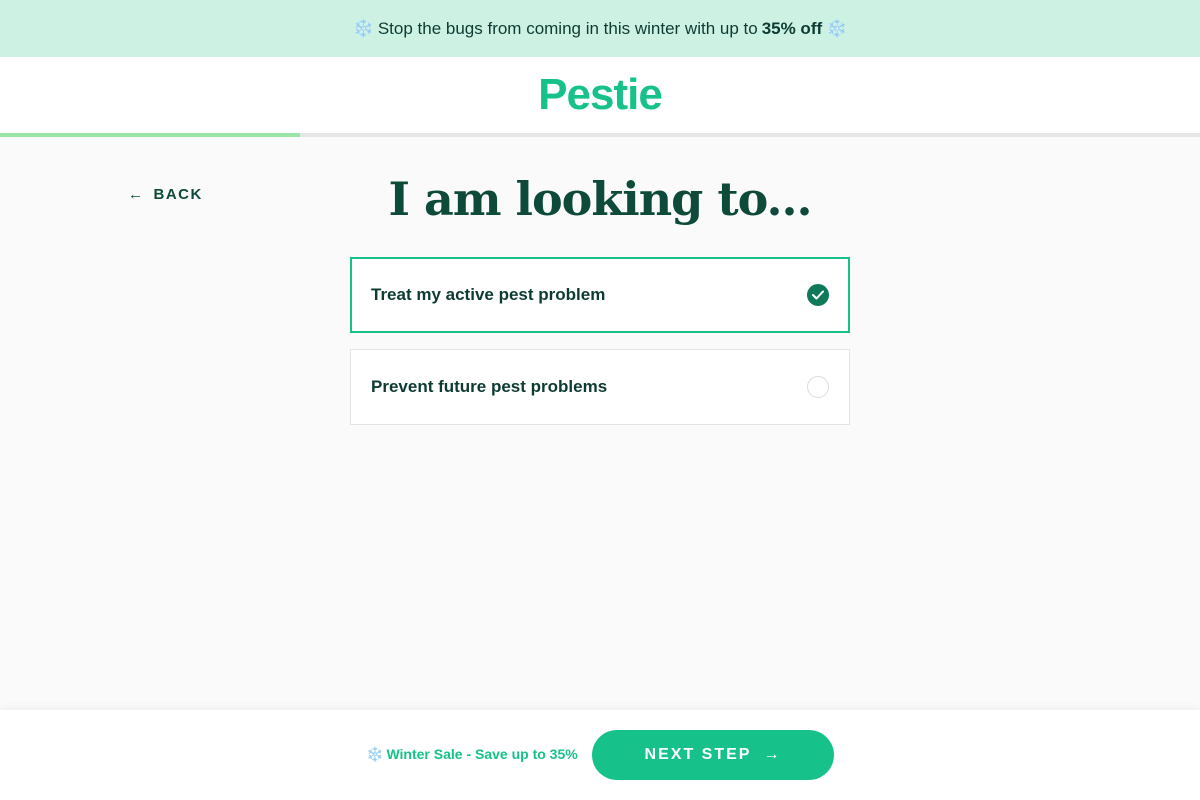  What do you see at coordinates (600, 135) in the screenshot?
I see `progress-bar` at bounding box center [600, 135].